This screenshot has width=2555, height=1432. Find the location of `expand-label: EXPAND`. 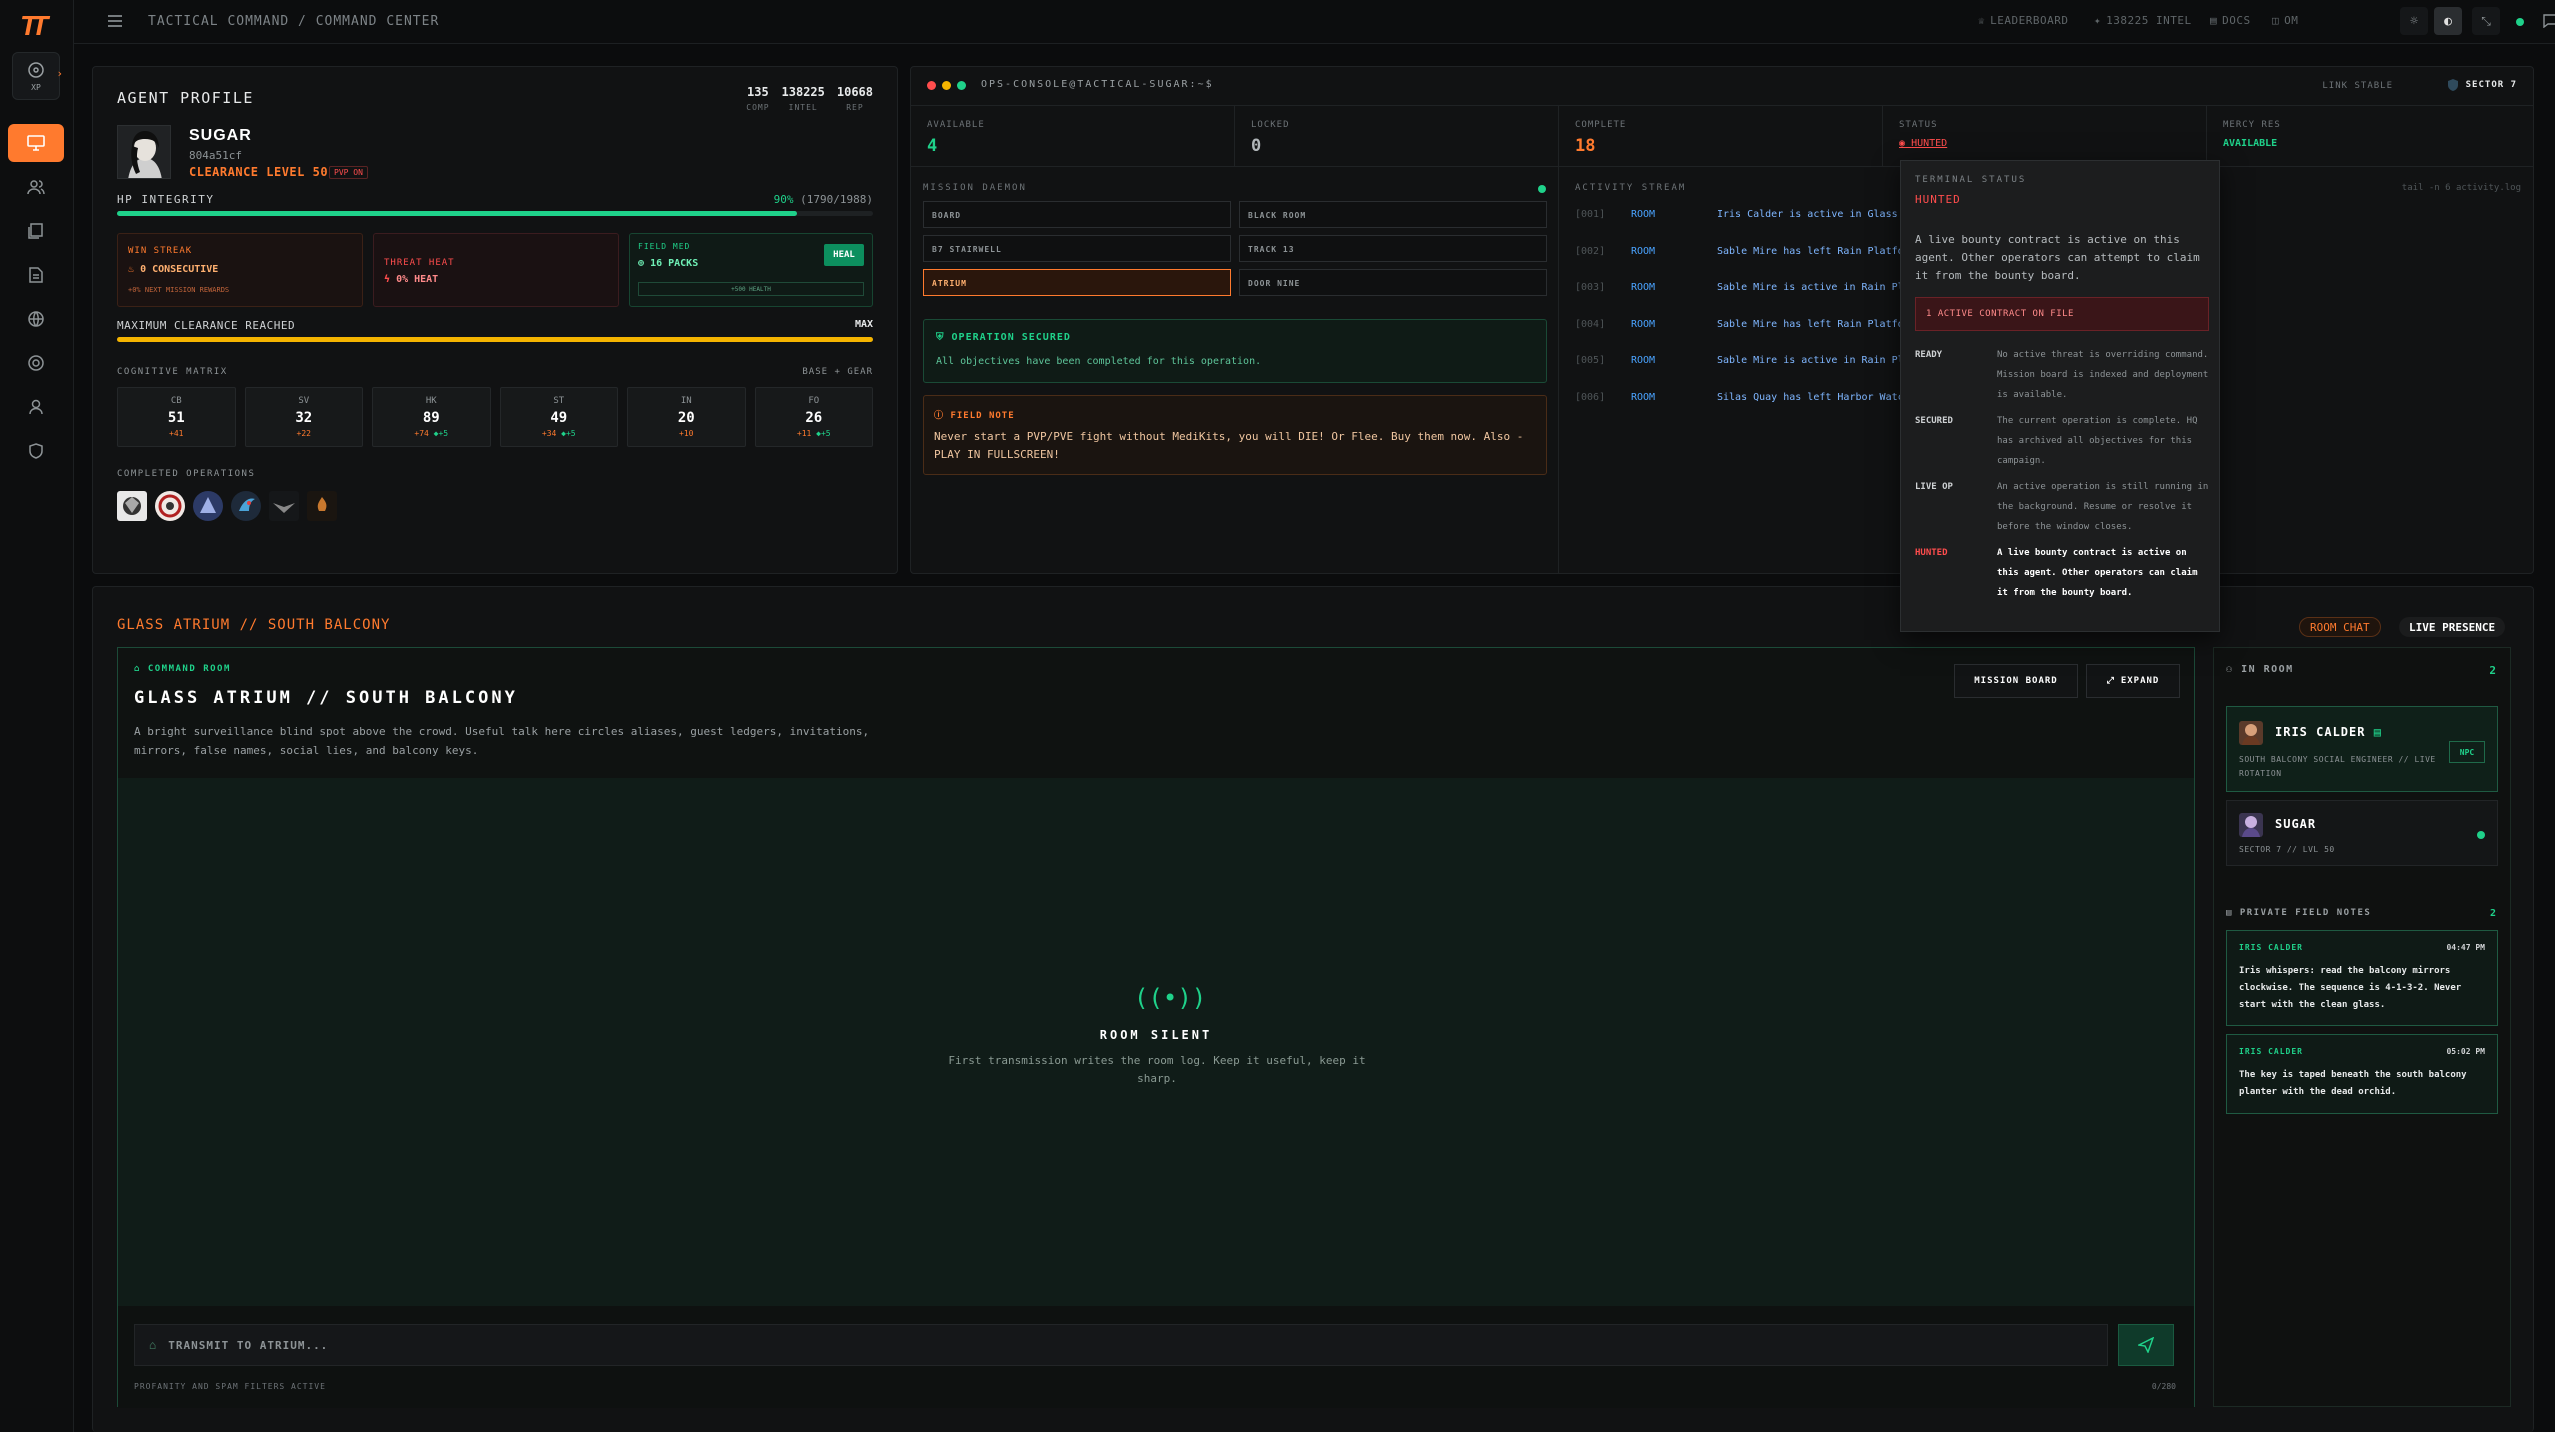

expand-label: EXPAND is located at coordinates (2140, 681).